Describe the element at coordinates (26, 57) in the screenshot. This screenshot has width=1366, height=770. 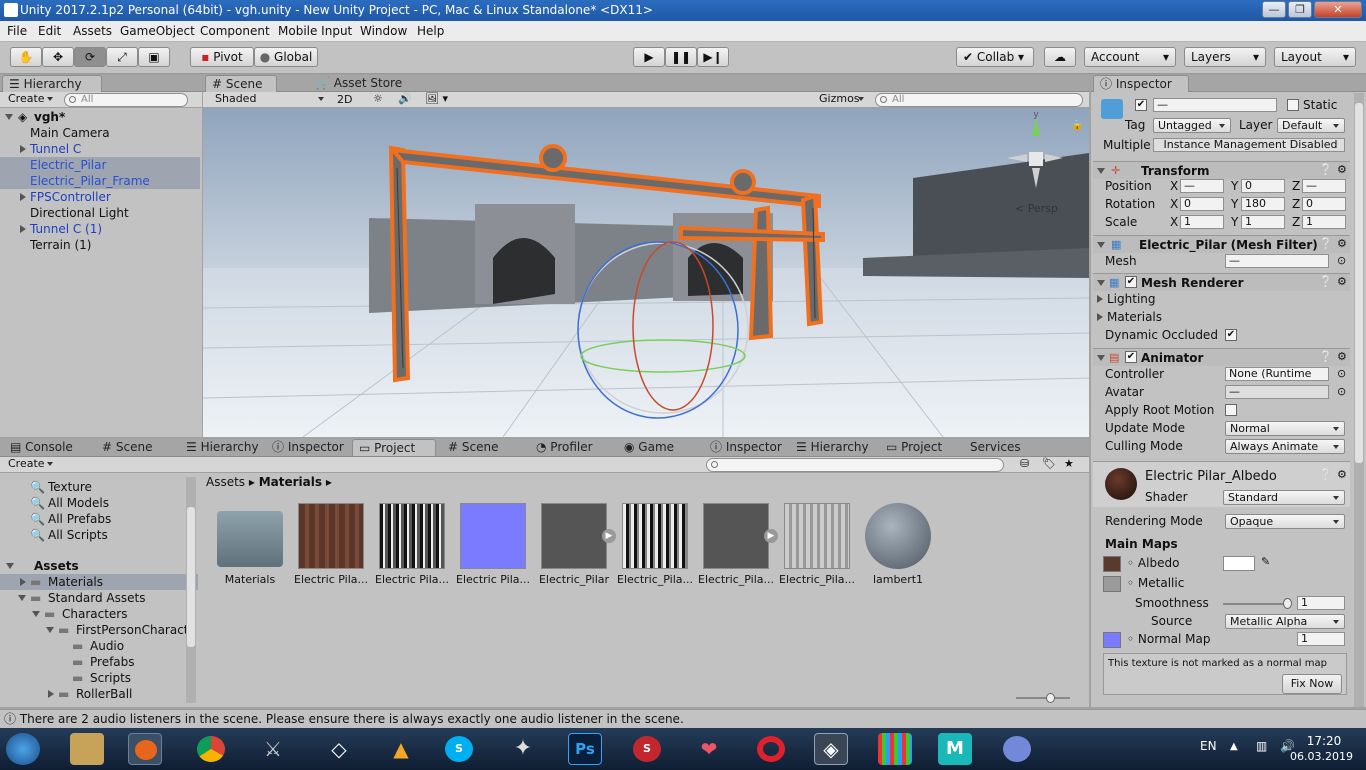
I see `hand-tool-icon: ✋` at that location.